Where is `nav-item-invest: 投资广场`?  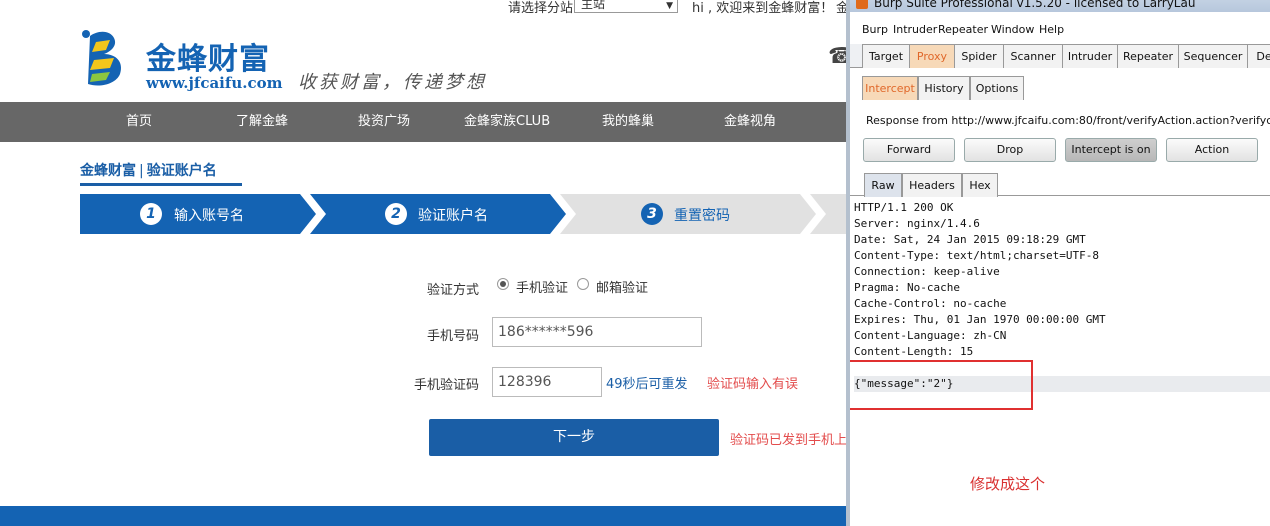 nav-item-invest: 投资广场 is located at coordinates (384, 122).